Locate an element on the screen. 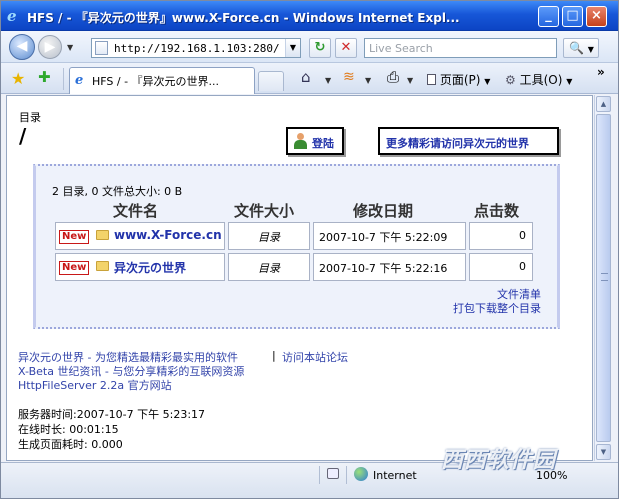  page-menu-icon is located at coordinates (431, 79).